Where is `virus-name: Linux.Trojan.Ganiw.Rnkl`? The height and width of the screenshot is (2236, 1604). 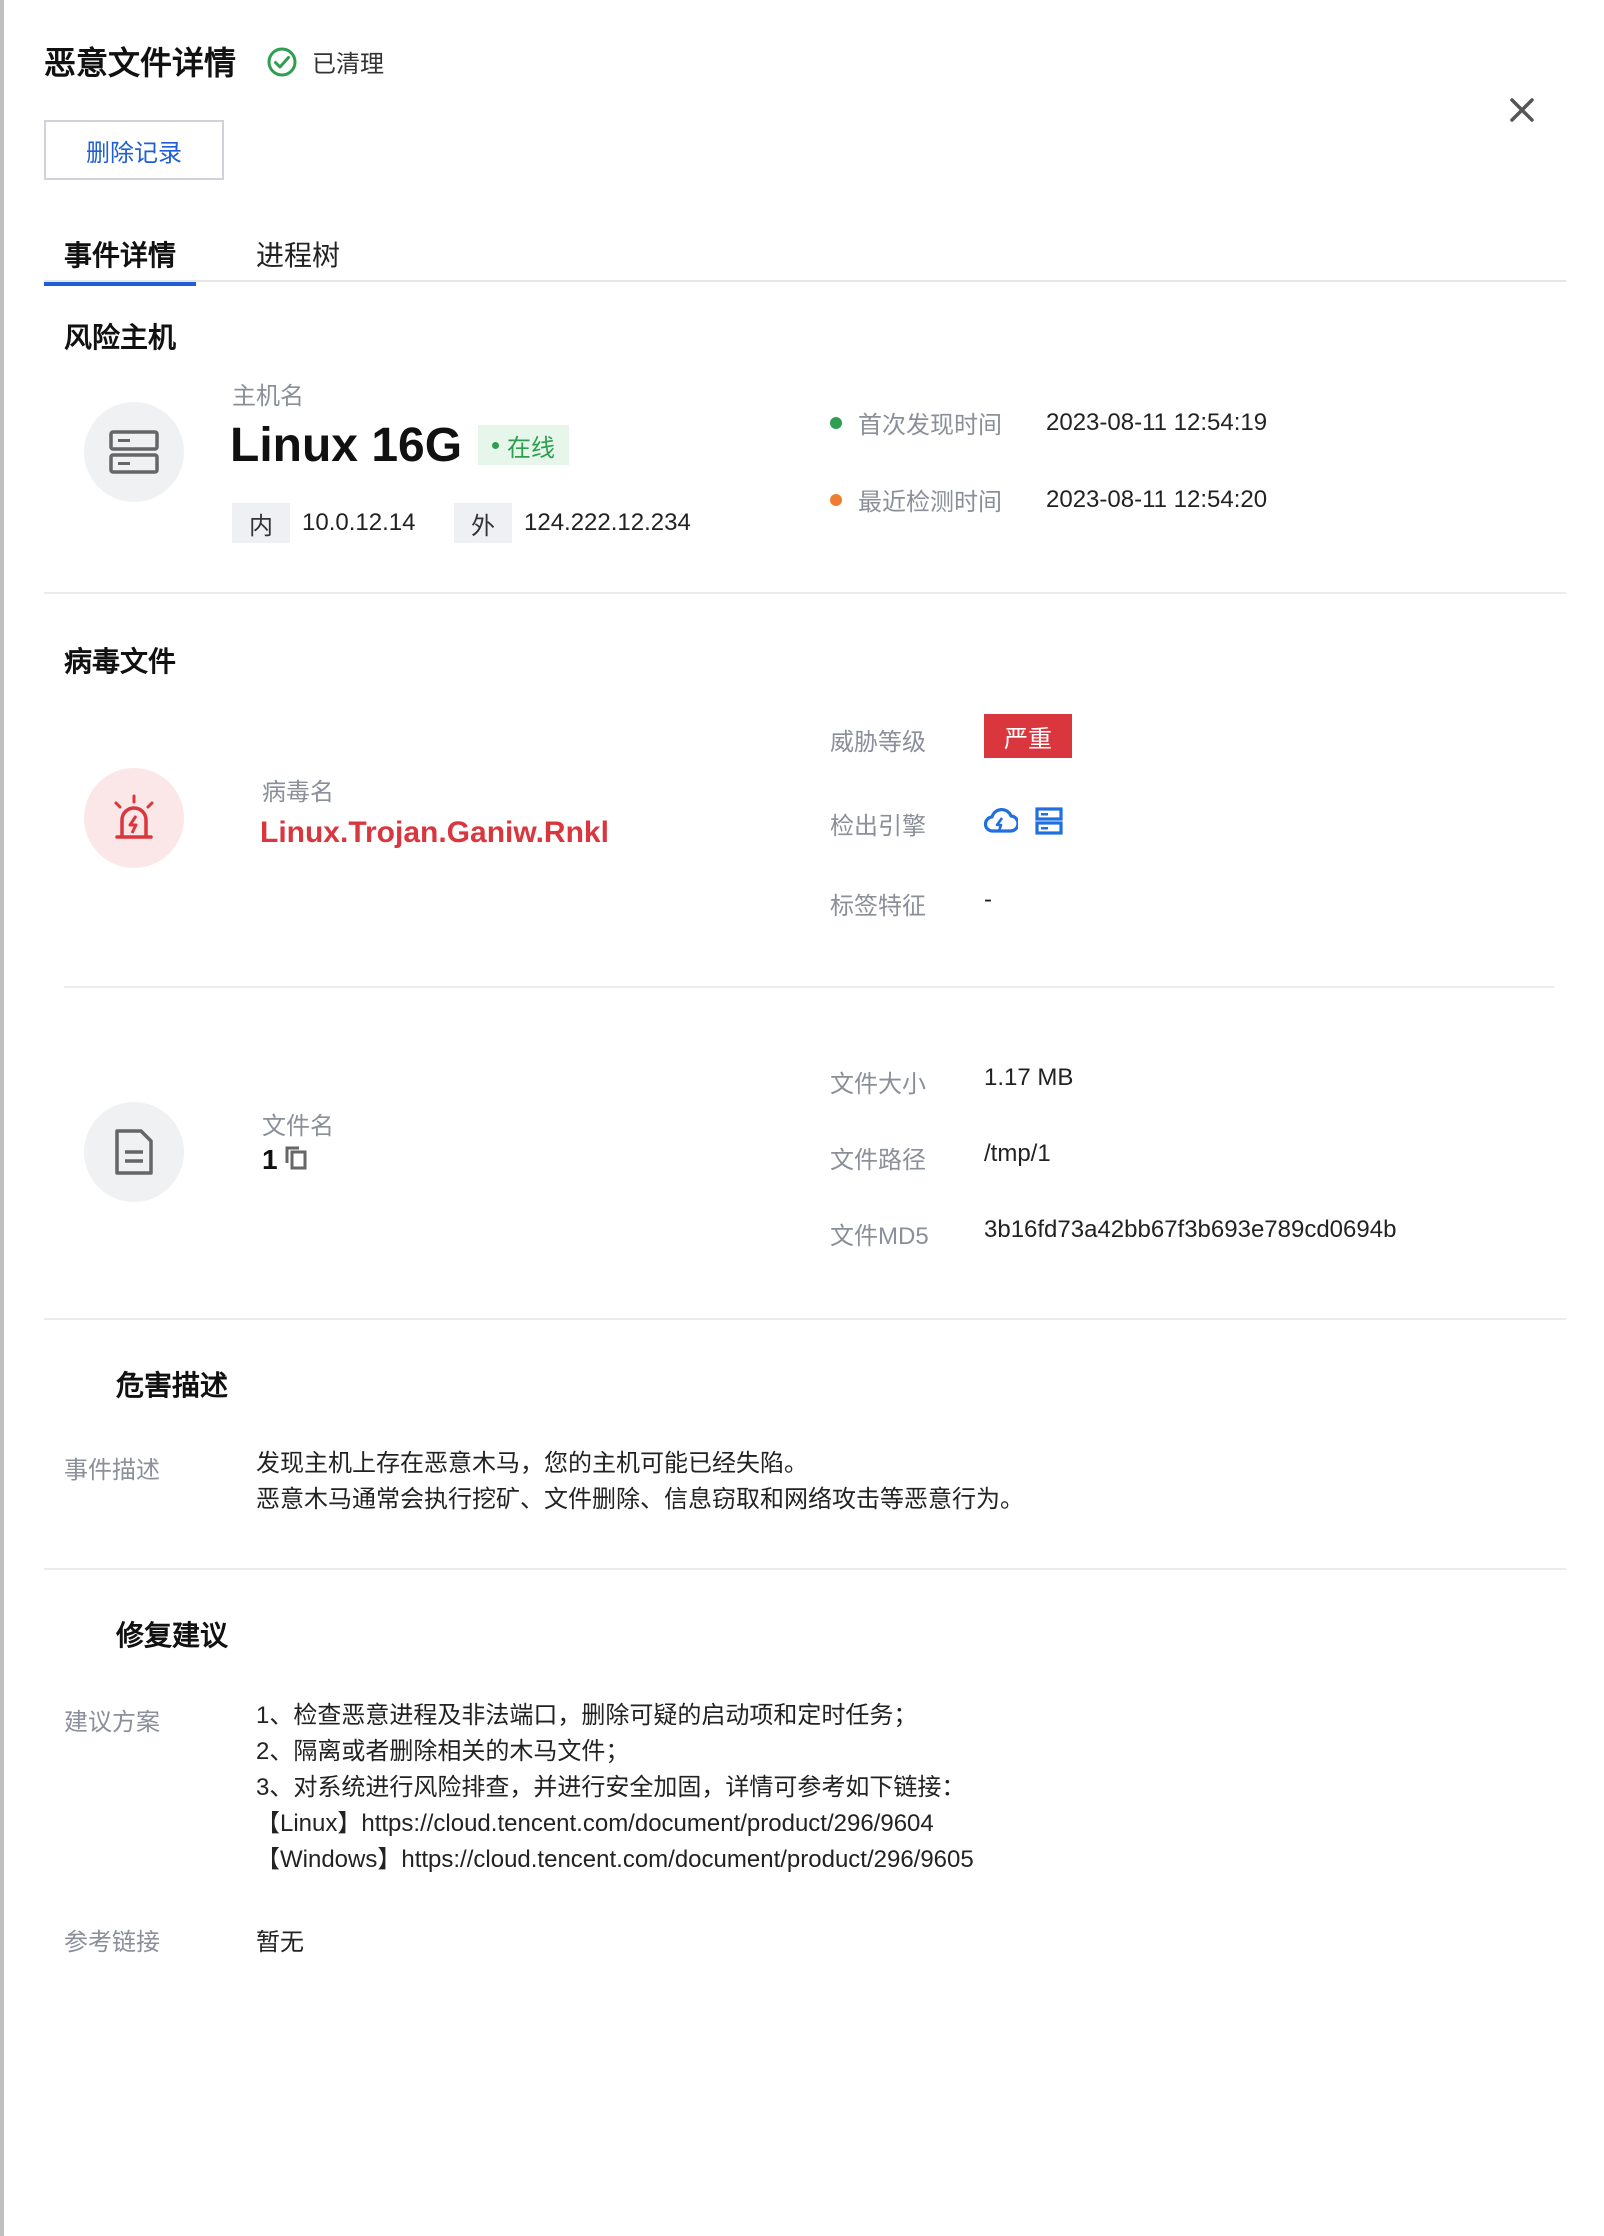
virus-name: Linux.Trojan.Ganiw.Rnkl is located at coordinates (434, 832).